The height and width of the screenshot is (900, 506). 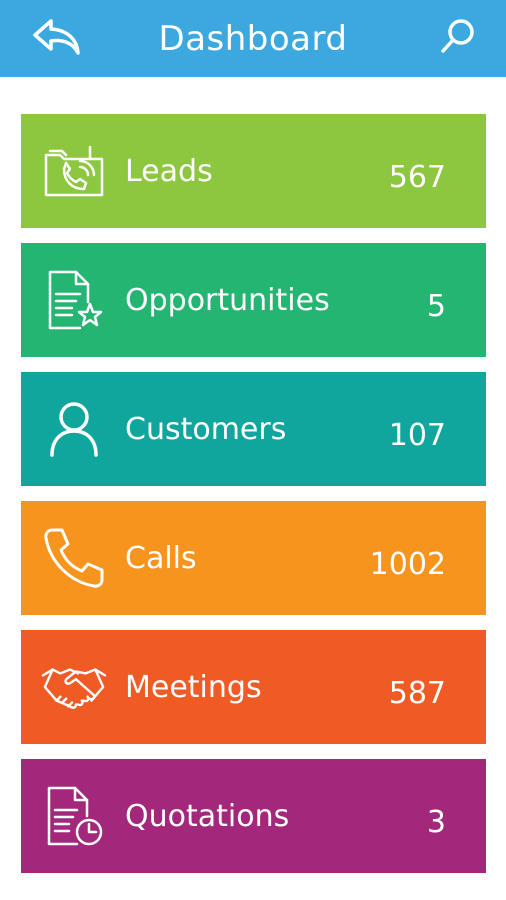 What do you see at coordinates (74, 558) in the screenshot?
I see `phone-icon` at bounding box center [74, 558].